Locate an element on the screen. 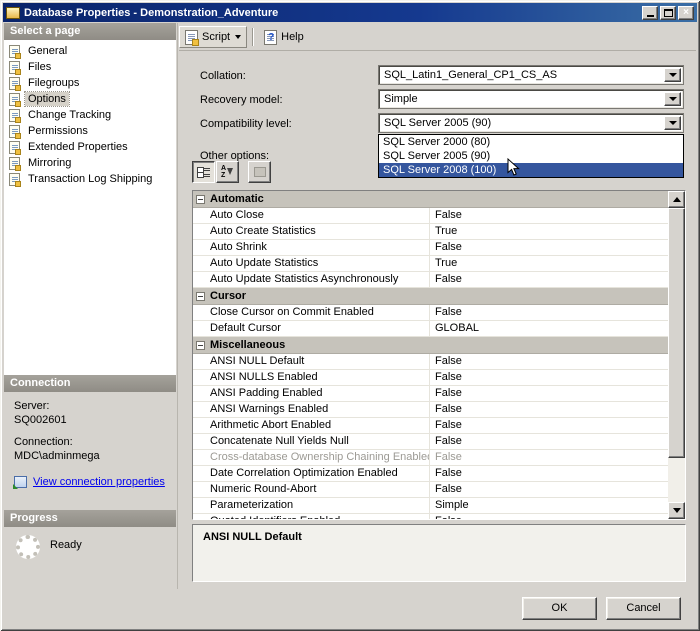 Image resolution: width=700 pixels, height=631 pixels. connection-label: Connection: is located at coordinates (43, 442).